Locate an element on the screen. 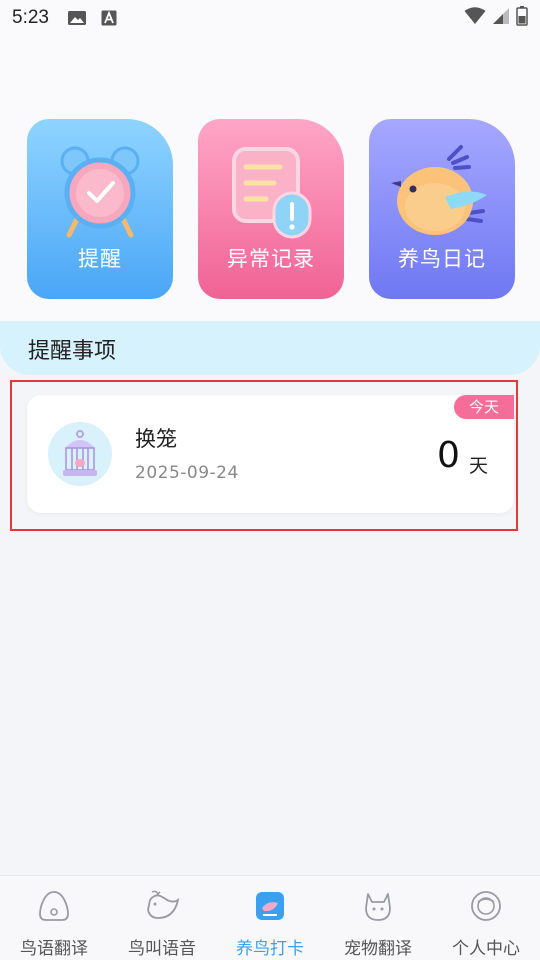 The image size is (540, 960). nav-label: 养鸟打卡 is located at coordinates (270, 949).